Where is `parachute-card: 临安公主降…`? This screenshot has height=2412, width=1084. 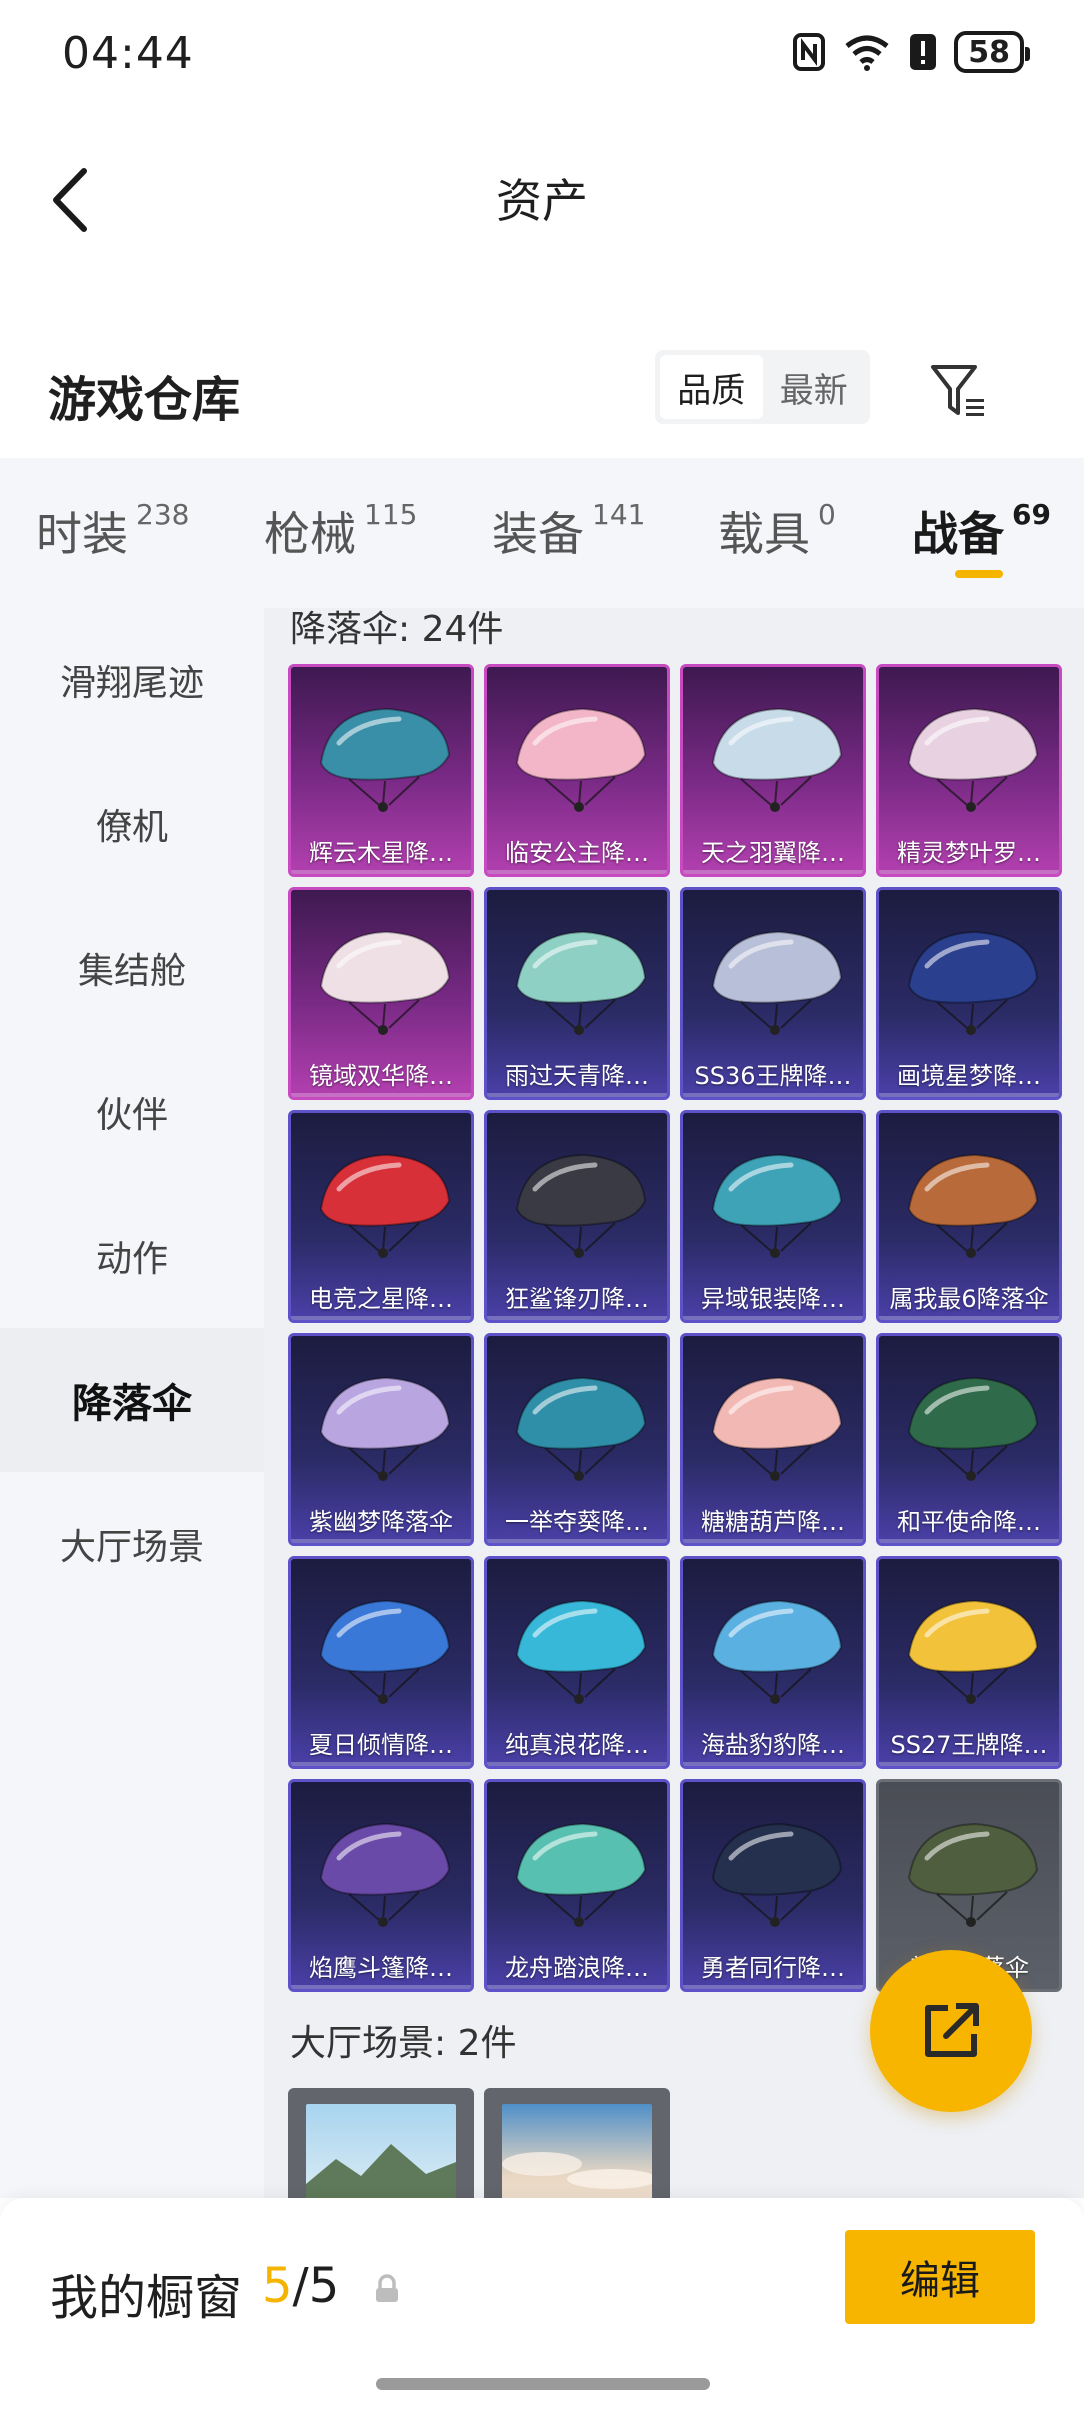 parachute-card: 临安公主降… is located at coordinates (577, 770).